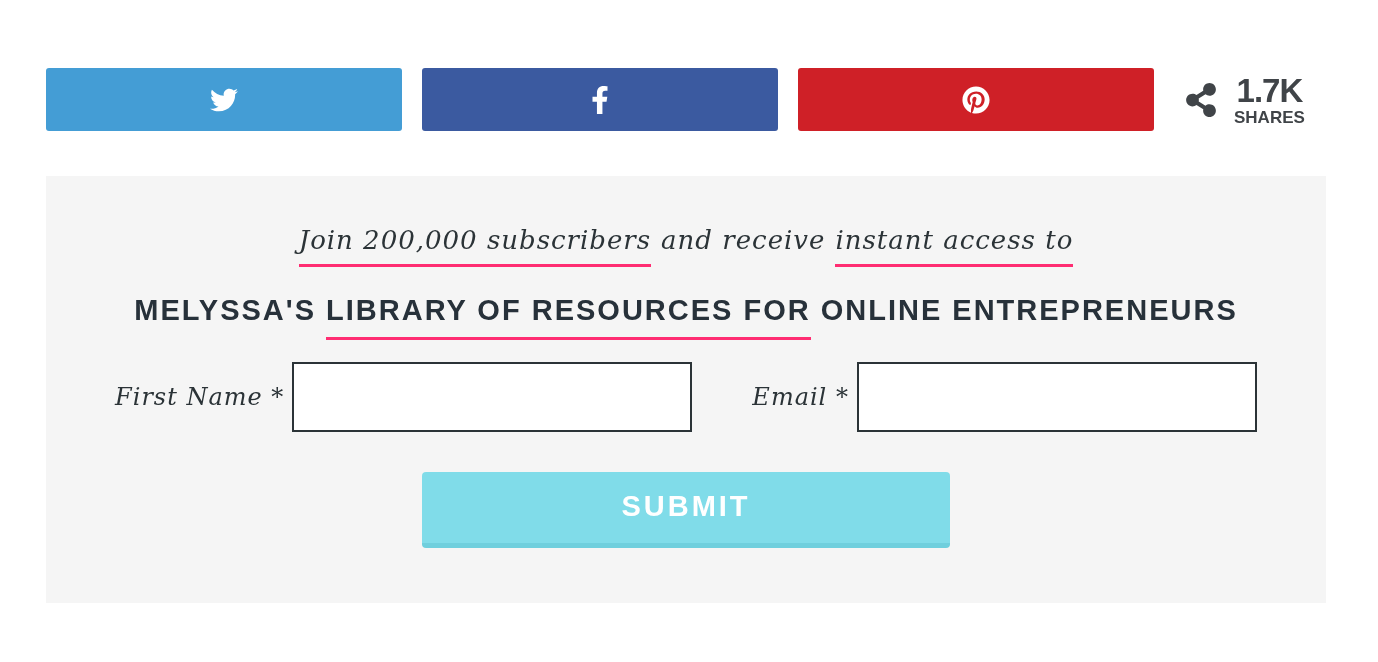 This screenshot has width=1378, height=662. What do you see at coordinates (1269, 90) in the screenshot?
I see `share-count: 1.7K` at bounding box center [1269, 90].